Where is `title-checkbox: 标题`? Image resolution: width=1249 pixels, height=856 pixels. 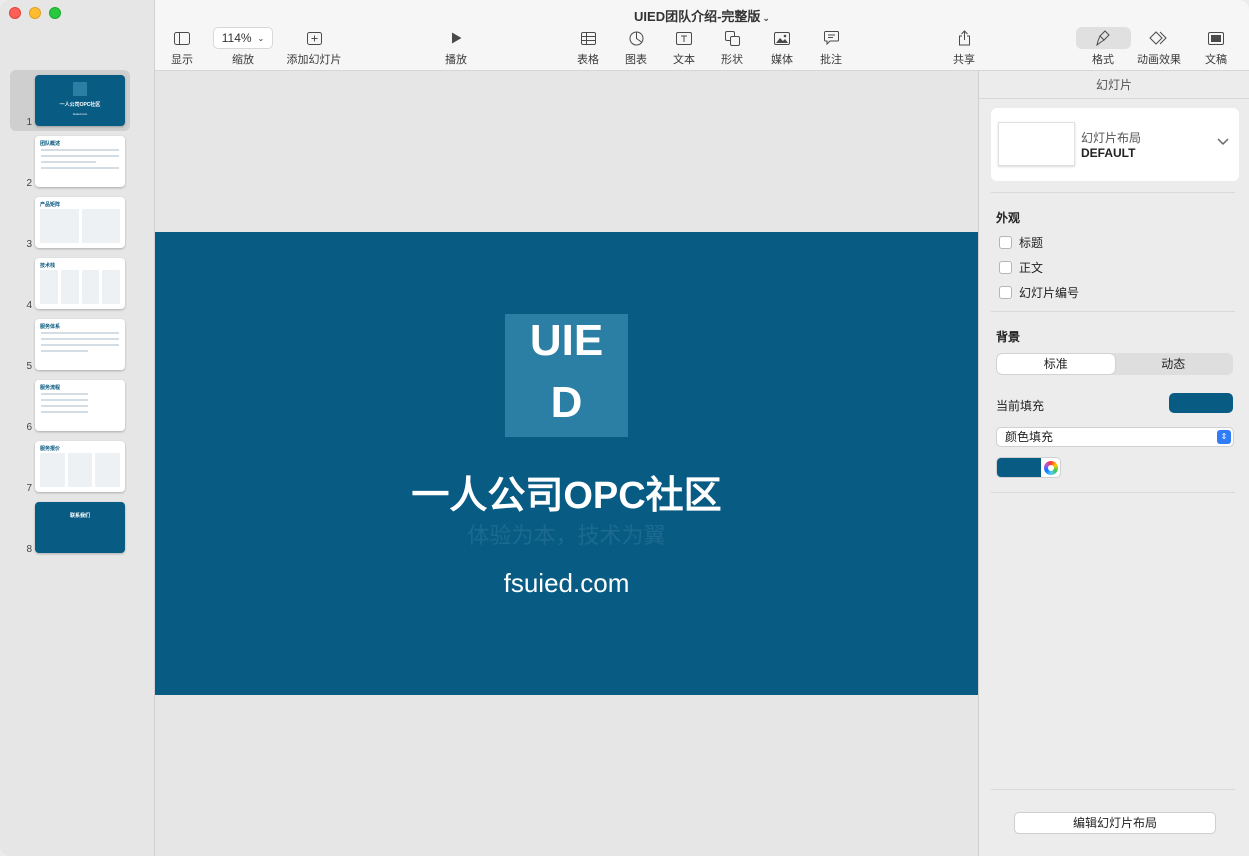 title-checkbox: 标题 is located at coordinates (1021, 242).